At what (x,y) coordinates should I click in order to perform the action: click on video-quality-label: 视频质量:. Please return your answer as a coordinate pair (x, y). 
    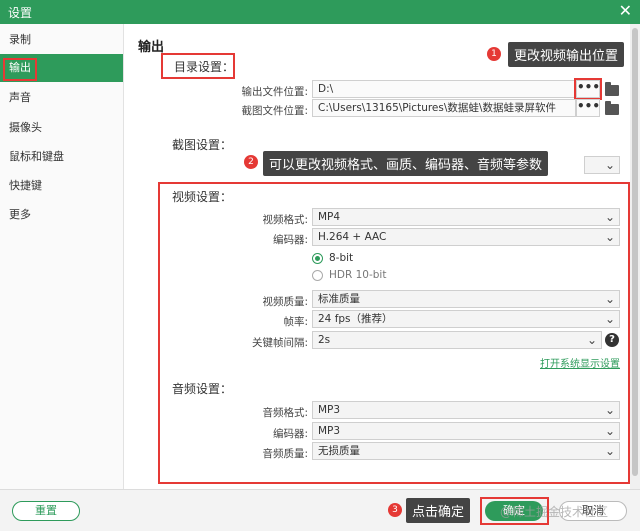
    Looking at the image, I should click on (285, 302).